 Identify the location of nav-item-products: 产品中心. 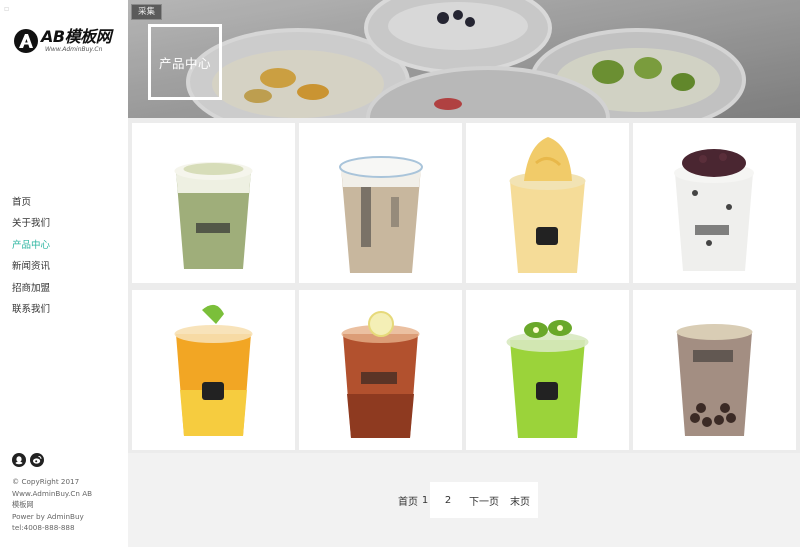
(31, 245).